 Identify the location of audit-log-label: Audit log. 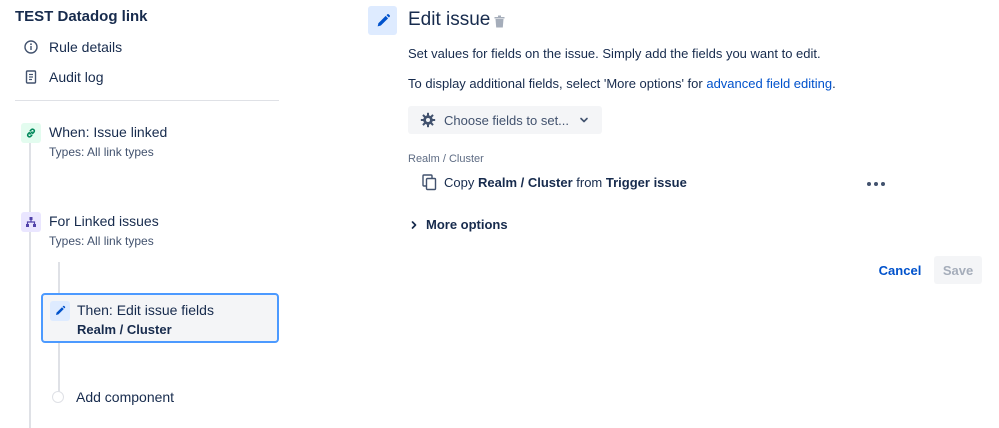
(76, 77).